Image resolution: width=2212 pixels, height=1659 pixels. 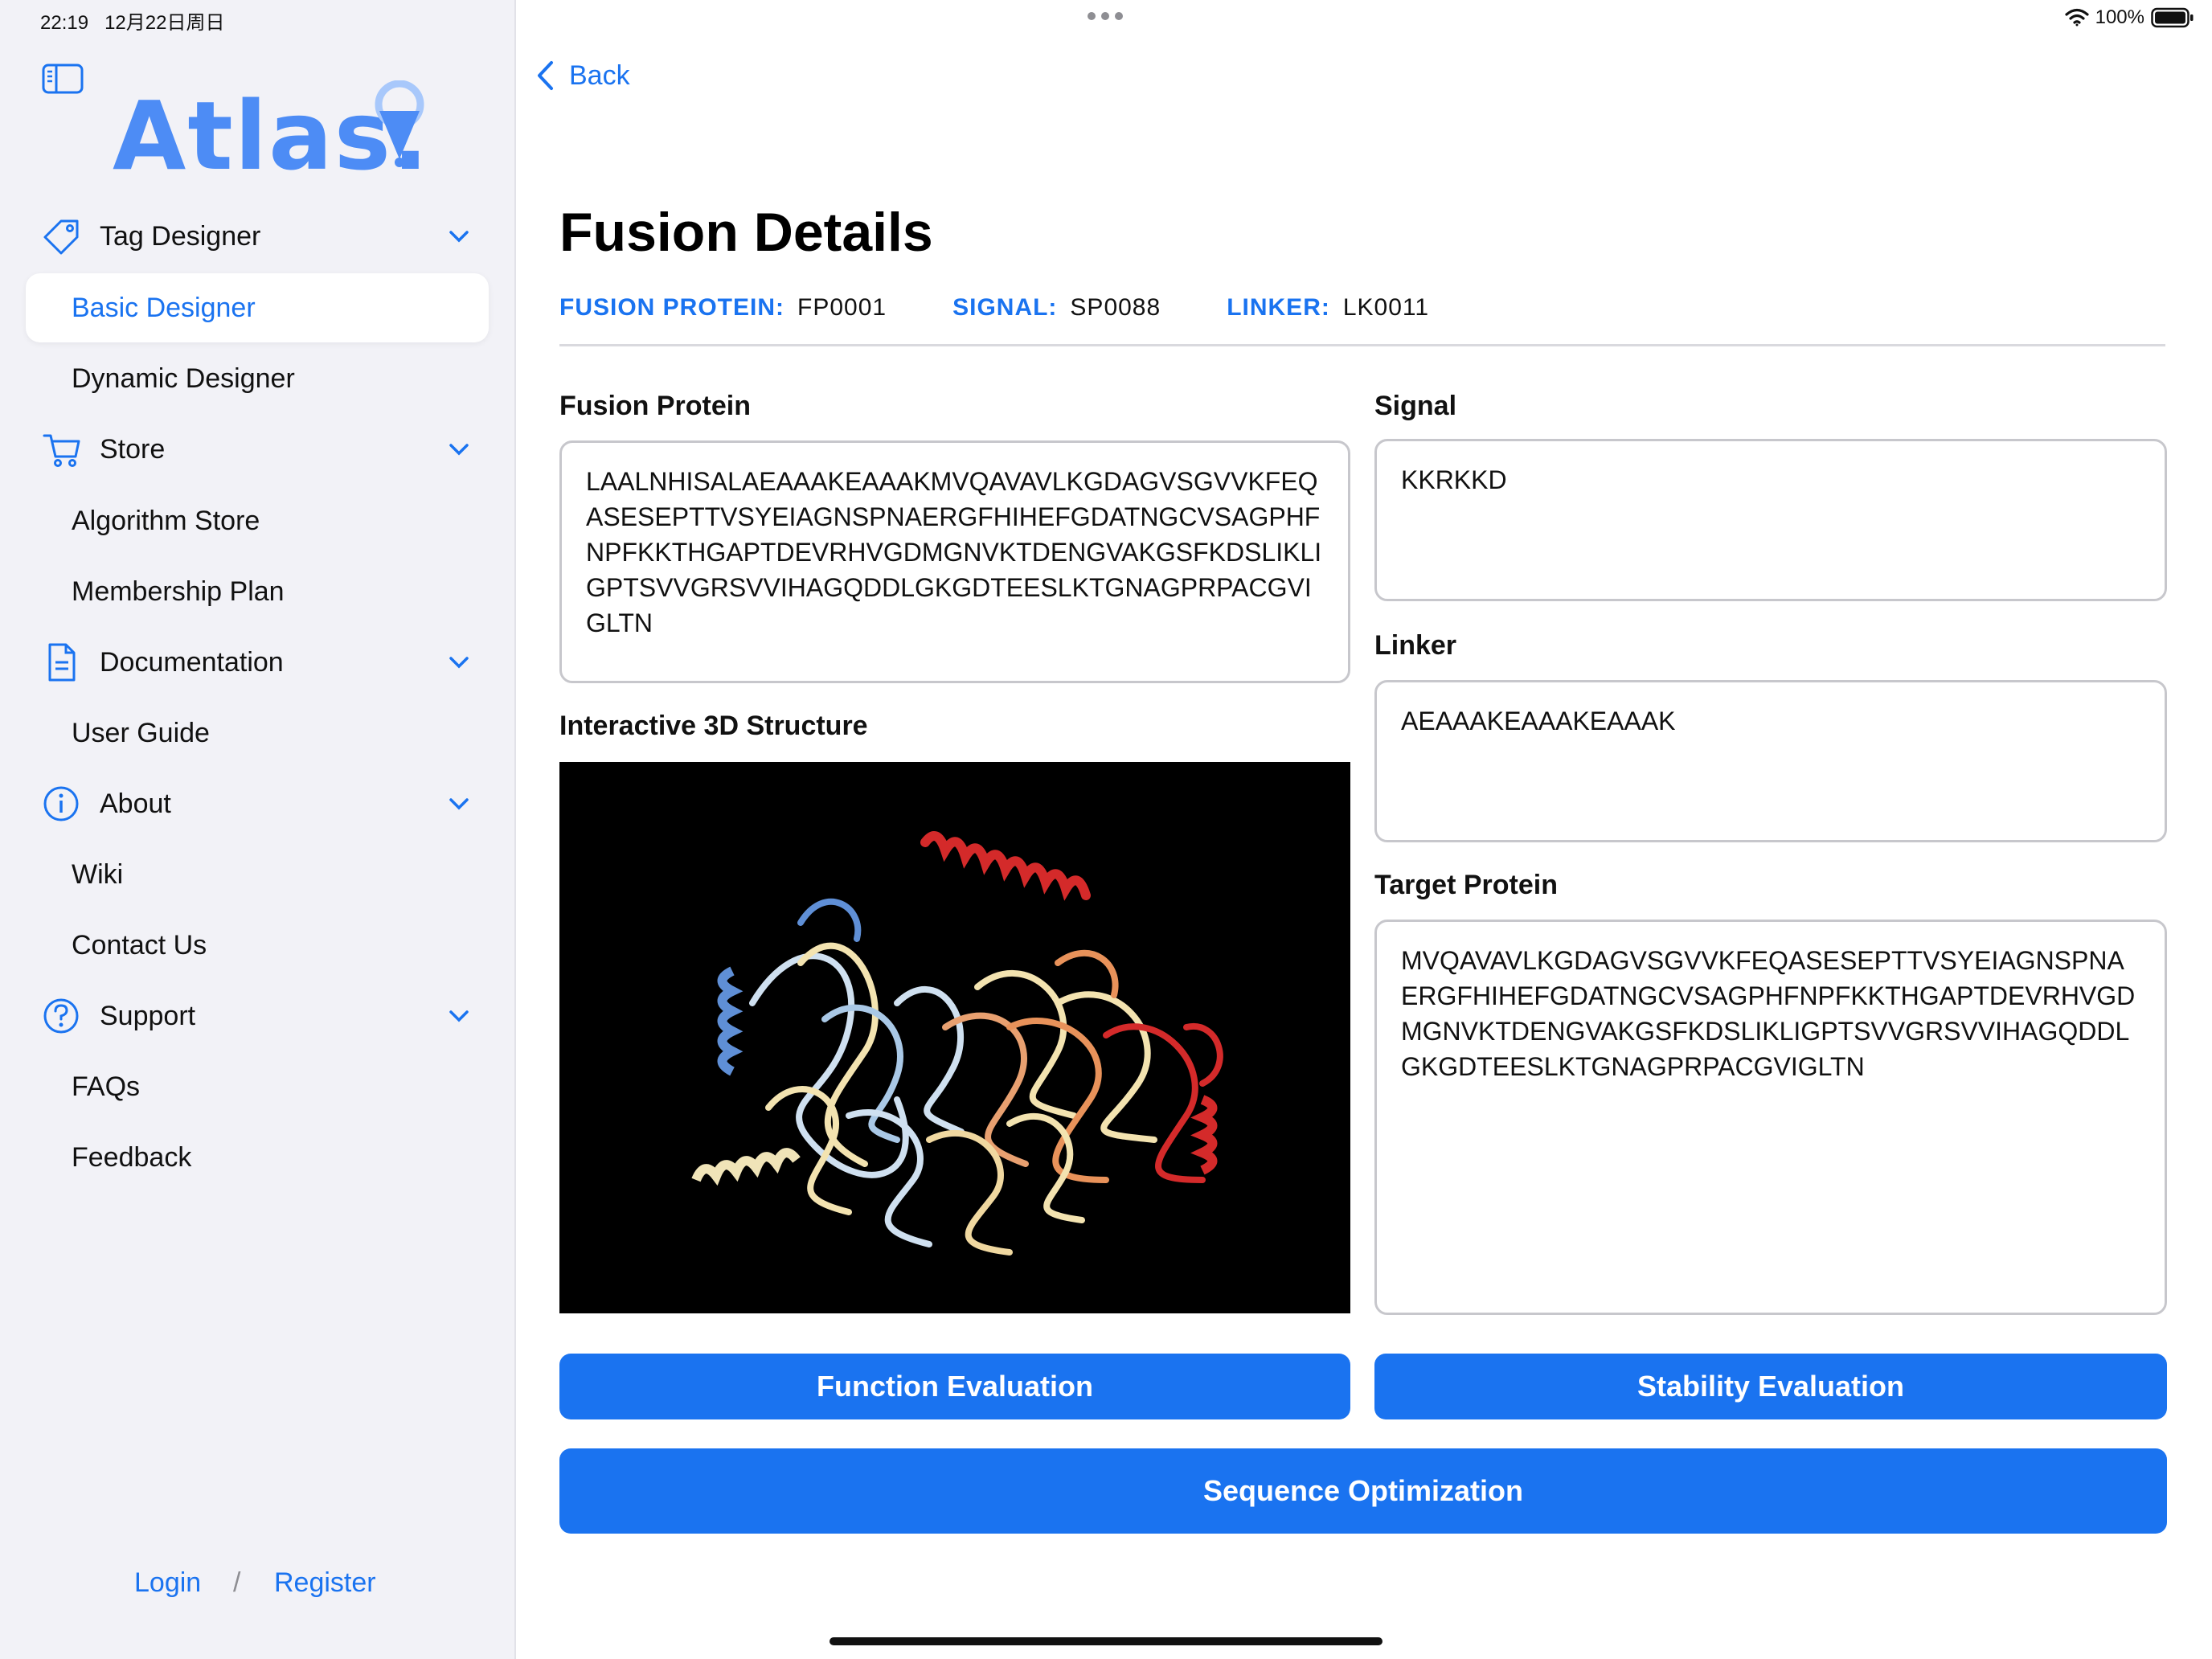 I want to click on sidebar-item-faqs: FAQs, so click(x=257, y=1086).